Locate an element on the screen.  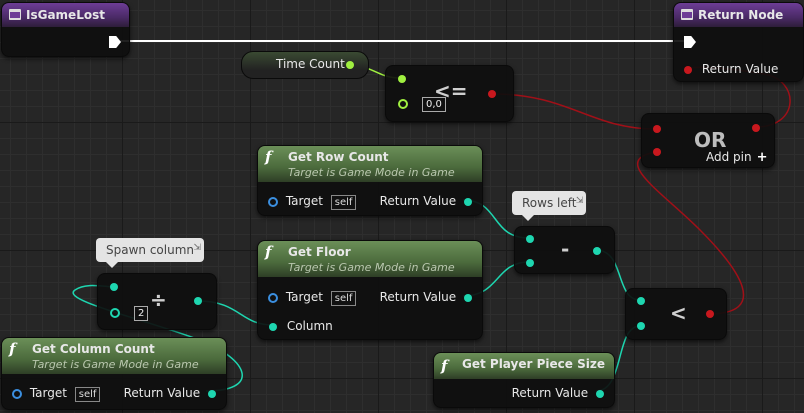
node-header: f Get Floor Target is Game Mode in Game is located at coordinates (370, 259).